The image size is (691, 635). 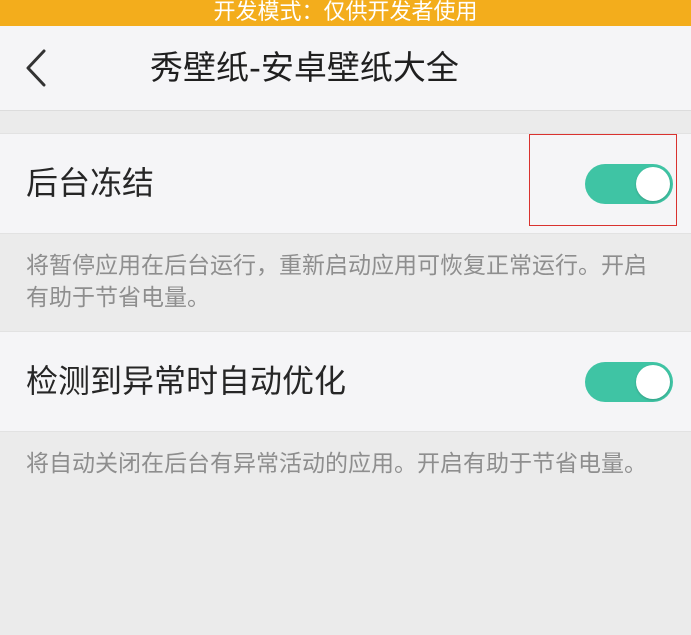 What do you see at coordinates (90, 183) in the screenshot?
I see `setting-label: 后台冻结` at bounding box center [90, 183].